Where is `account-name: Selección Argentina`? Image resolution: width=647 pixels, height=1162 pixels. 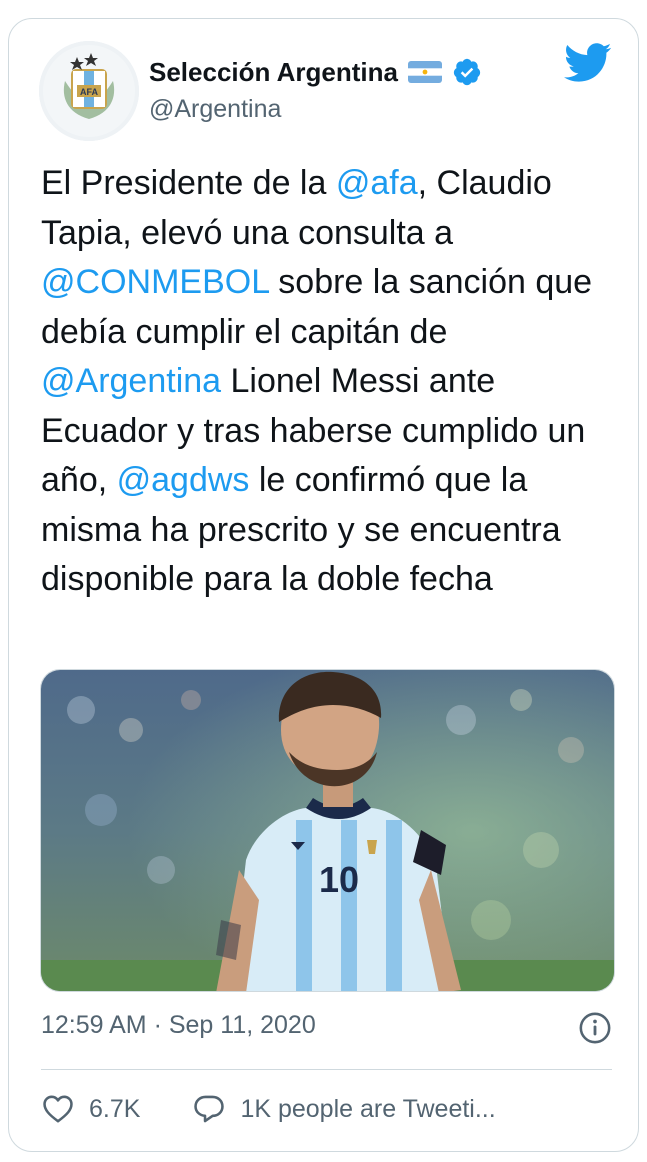 account-name: Selección Argentina is located at coordinates (273, 72).